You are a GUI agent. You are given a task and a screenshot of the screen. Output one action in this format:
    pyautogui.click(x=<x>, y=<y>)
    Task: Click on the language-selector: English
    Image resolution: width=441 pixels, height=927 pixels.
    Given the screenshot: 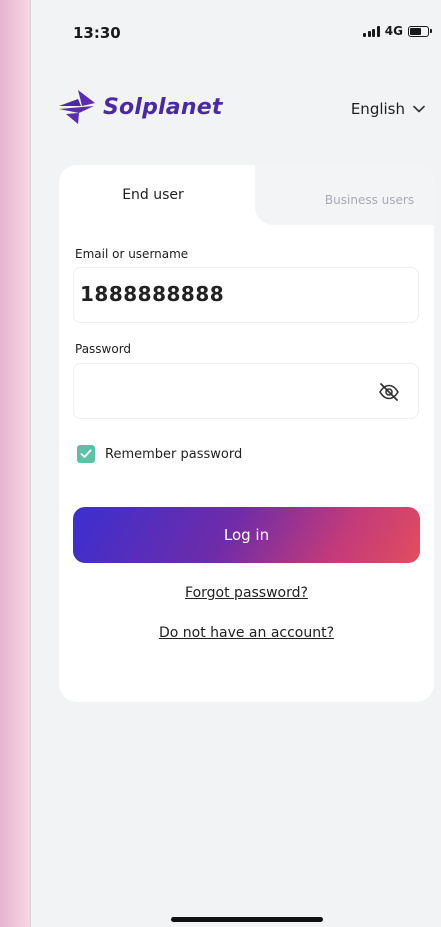 What is the action you would take?
    pyautogui.click(x=388, y=109)
    